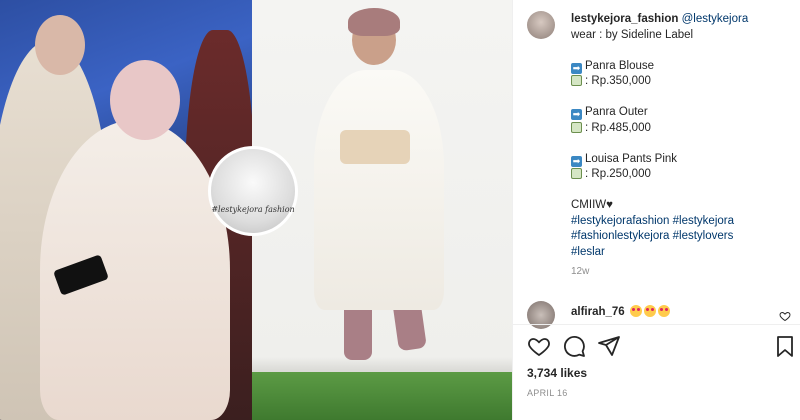 The image size is (800, 420). Describe the element at coordinates (624, 19) in the screenshot. I see `author-username: lestykejora_fashion` at that location.